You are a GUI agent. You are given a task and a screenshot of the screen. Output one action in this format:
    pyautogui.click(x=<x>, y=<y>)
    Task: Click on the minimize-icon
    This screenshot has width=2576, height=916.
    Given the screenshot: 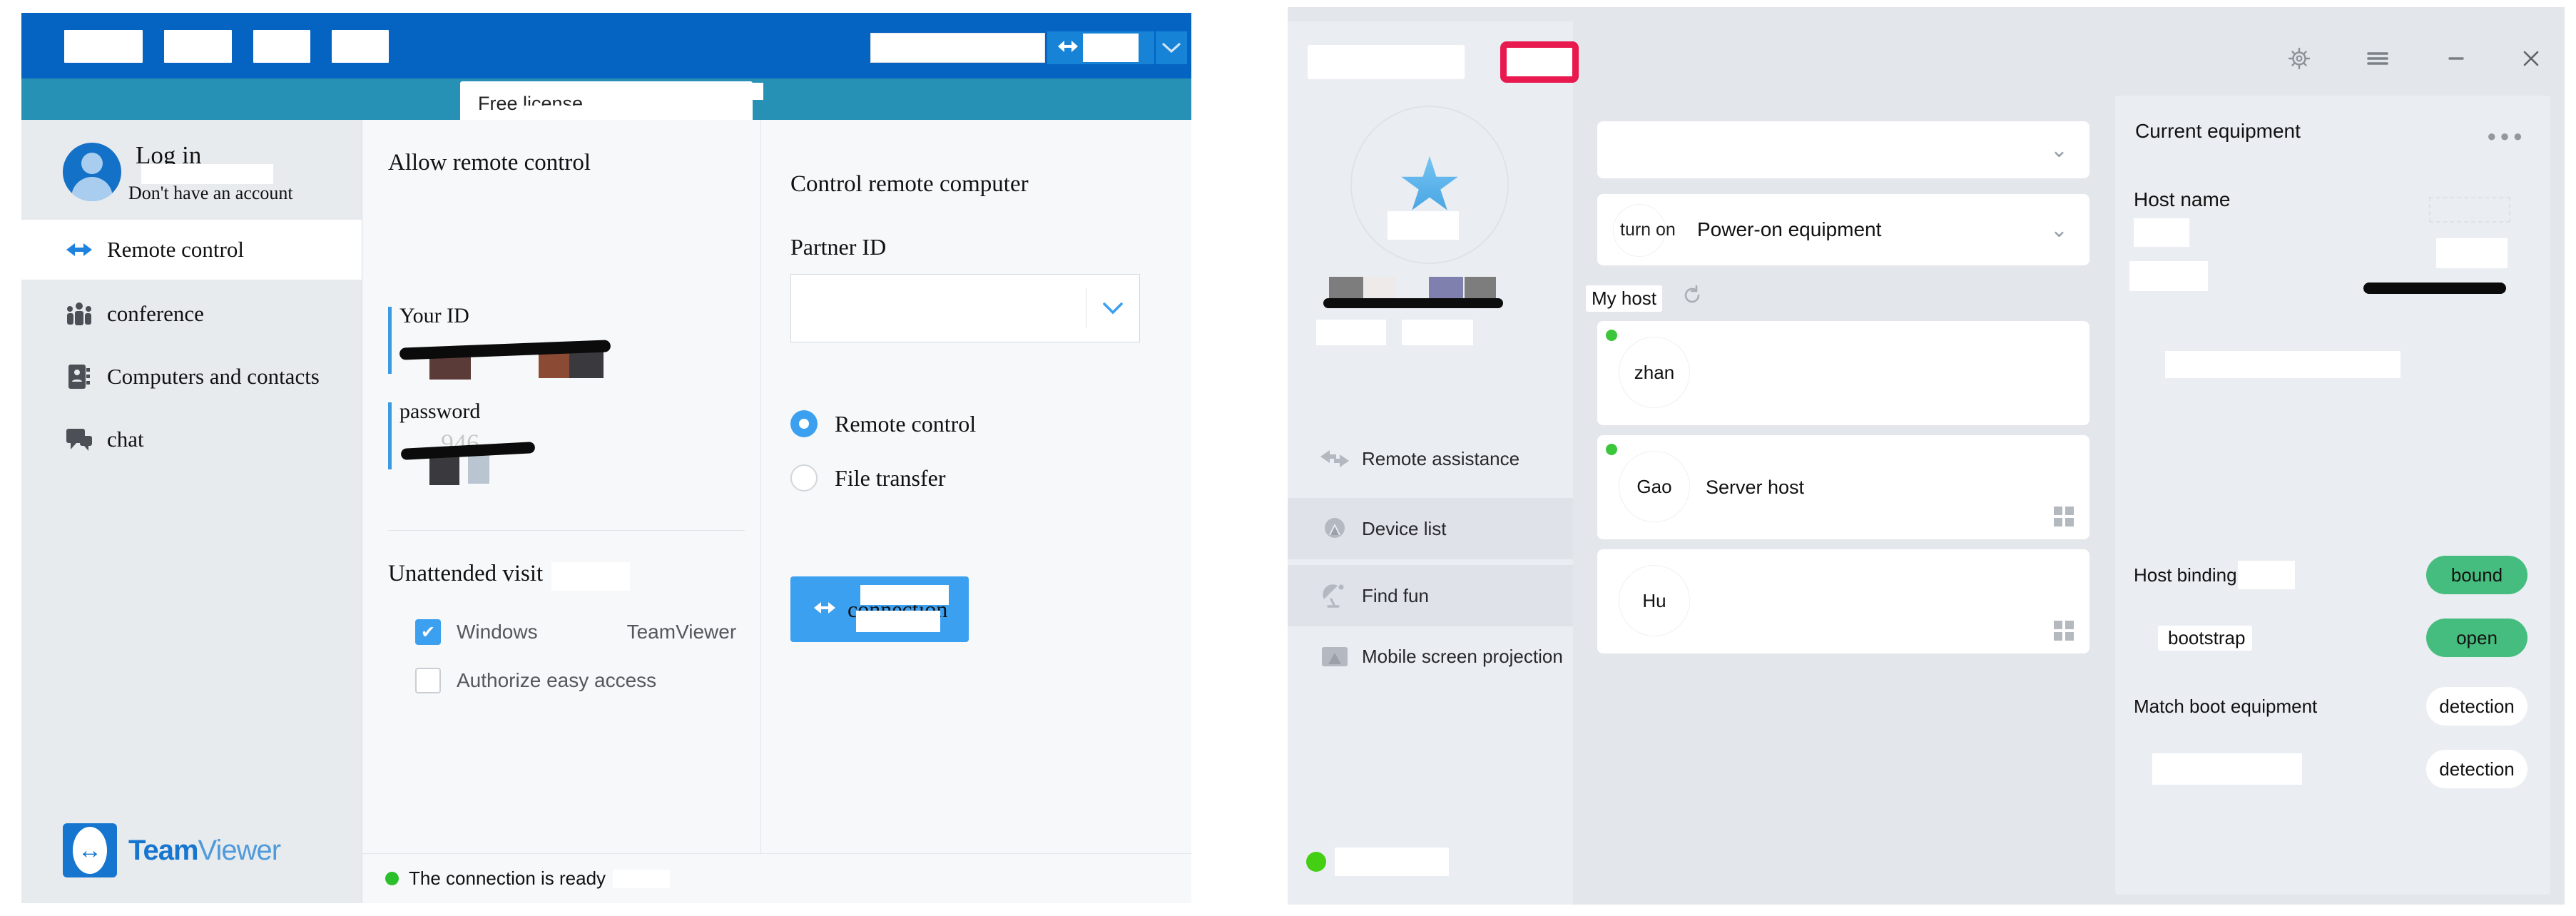 What is the action you would take?
    pyautogui.click(x=2456, y=58)
    